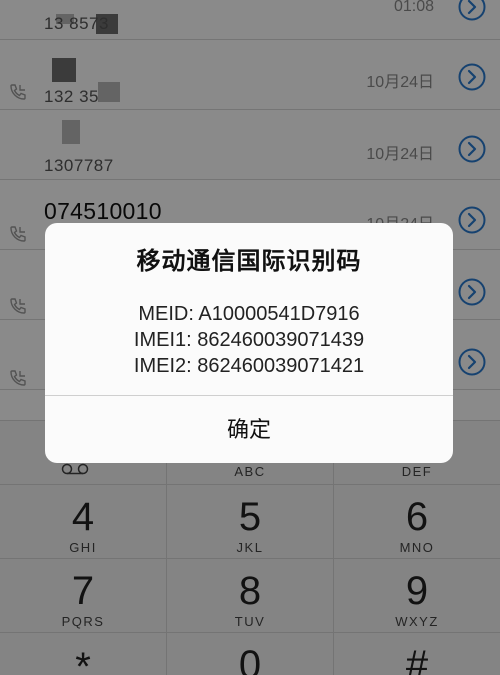  What do you see at coordinates (249, 429) in the screenshot?
I see `confirm-button: 确定` at bounding box center [249, 429].